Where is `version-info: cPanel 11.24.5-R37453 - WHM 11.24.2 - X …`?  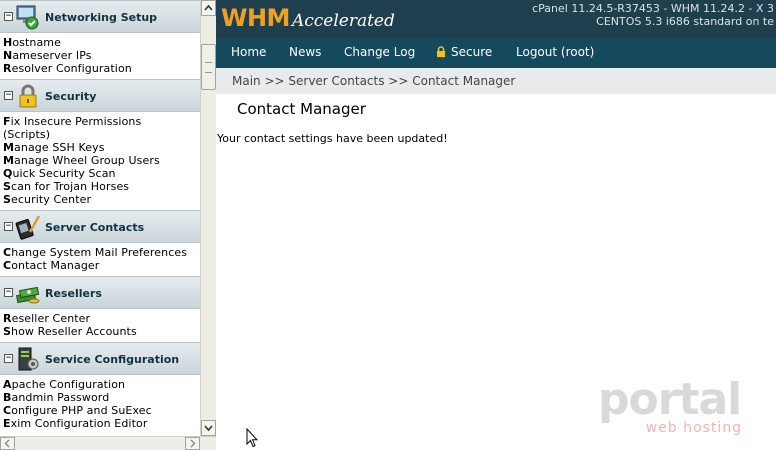 version-info: cPanel 11.24.5-R37453 - WHM 11.24.2 - X … is located at coordinates (653, 15).